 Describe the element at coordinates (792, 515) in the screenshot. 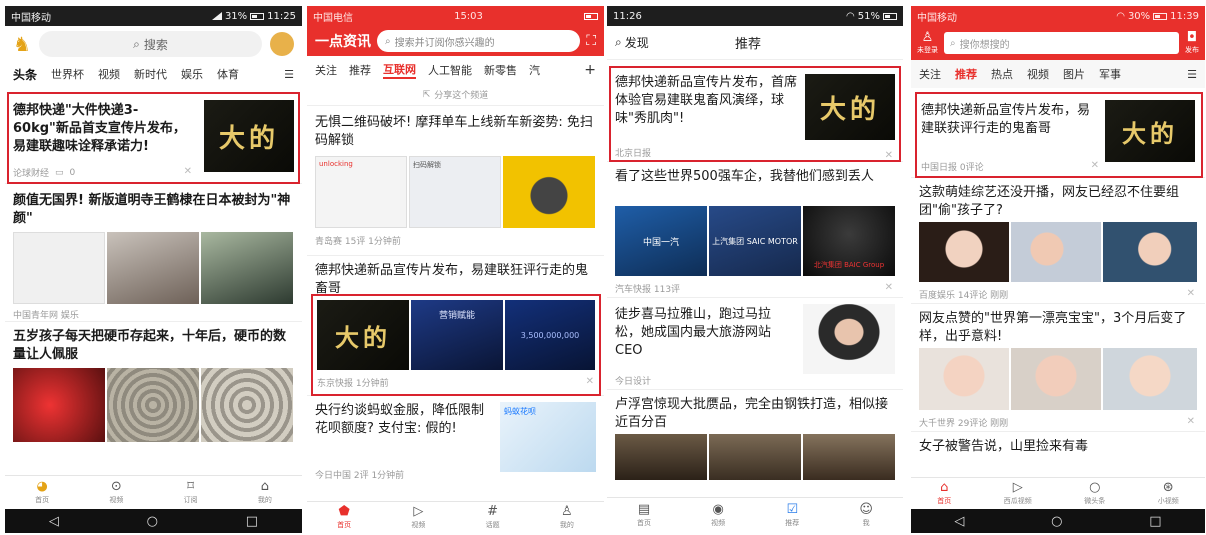

I see `nav-recommend: ☑ 推荐` at that location.